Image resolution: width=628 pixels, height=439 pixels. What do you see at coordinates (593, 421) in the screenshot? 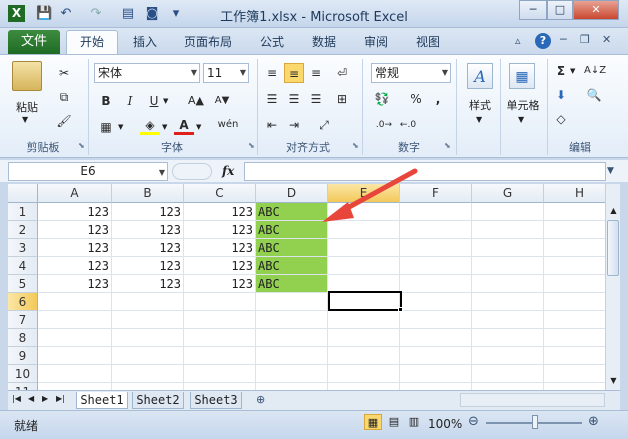
I see `zoom-in-icon: ⊕` at bounding box center [593, 421].